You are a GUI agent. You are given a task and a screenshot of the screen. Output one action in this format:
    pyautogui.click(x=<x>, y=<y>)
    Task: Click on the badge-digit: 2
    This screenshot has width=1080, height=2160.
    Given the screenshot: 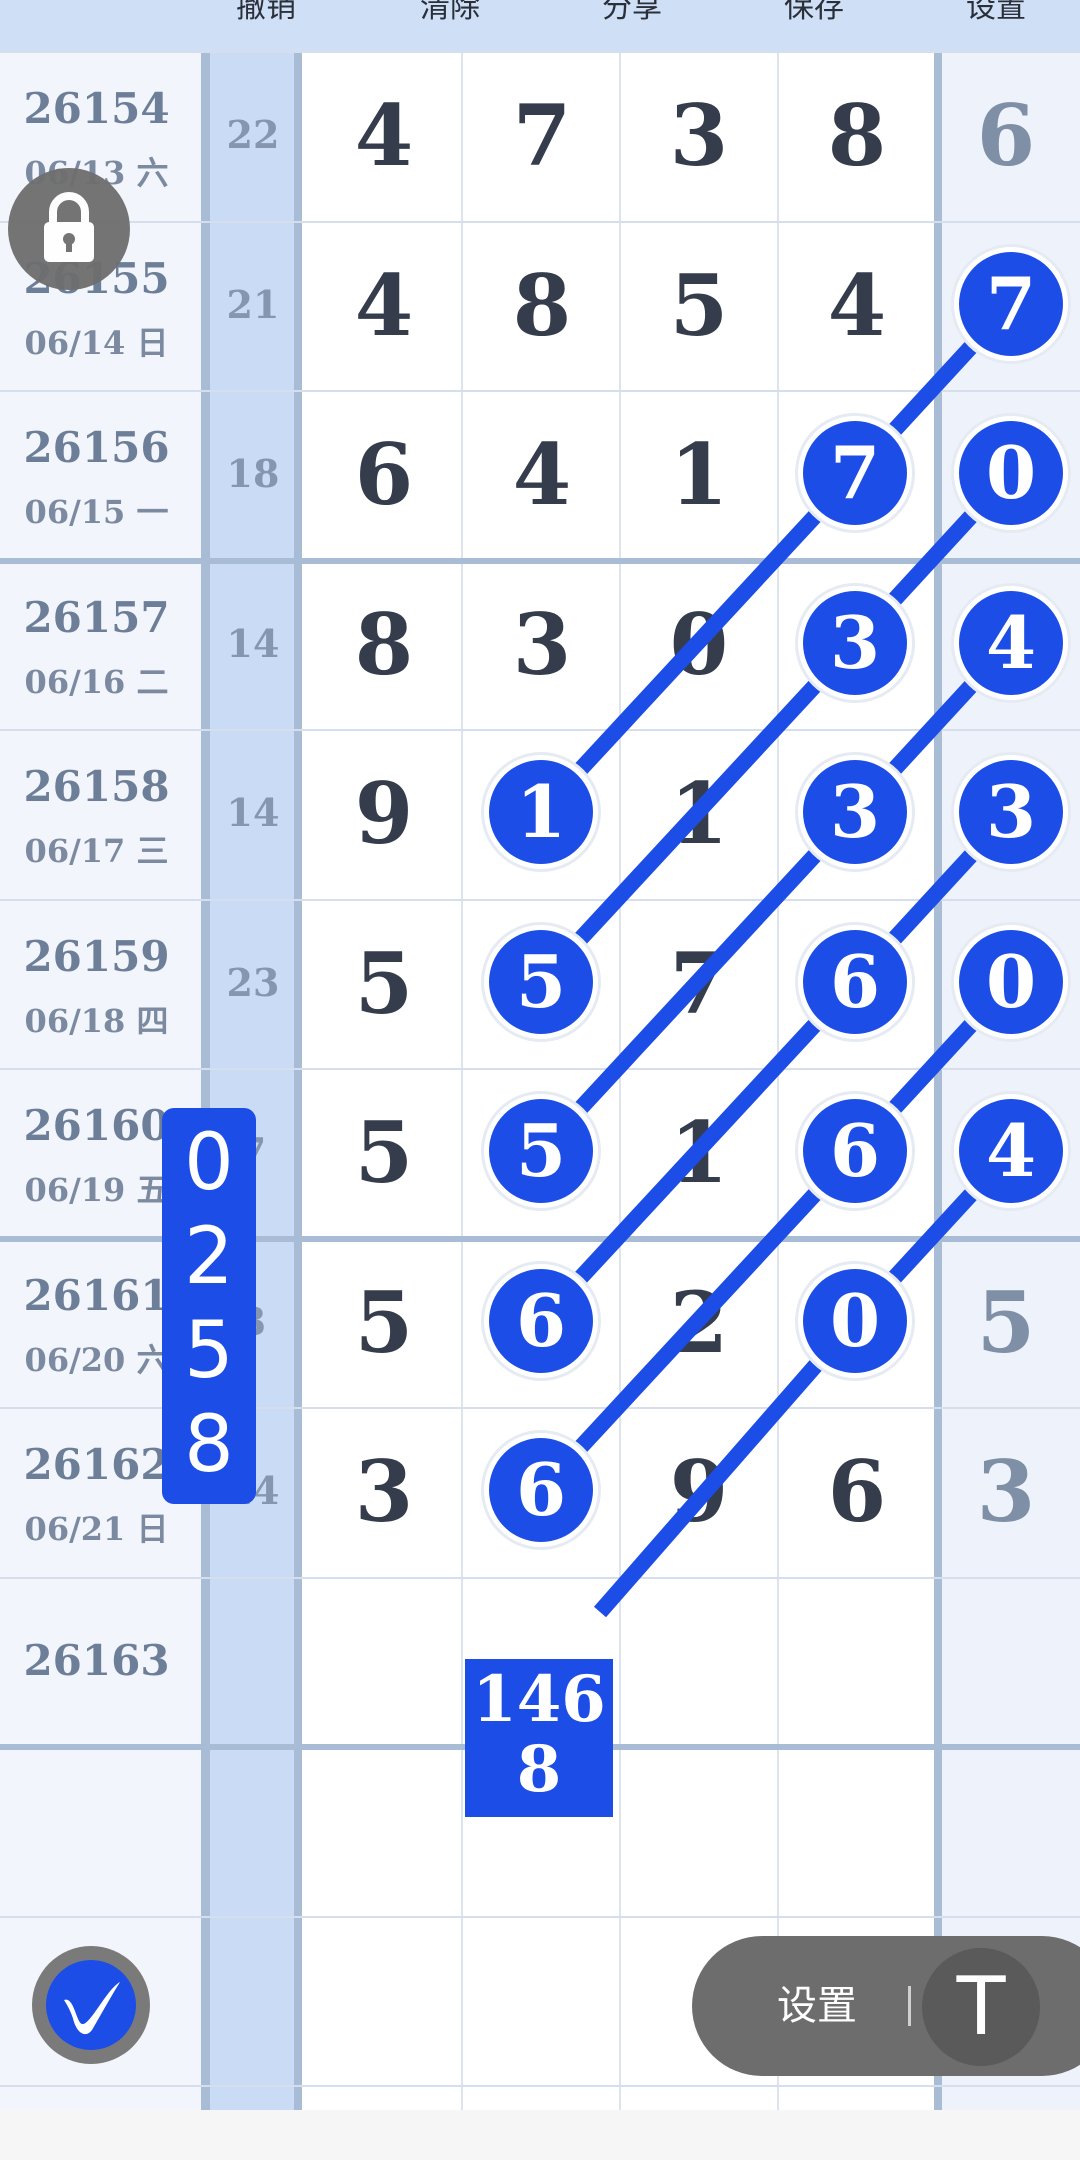 What is the action you would take?
    pyautogui.click(x=209, y=1257)
    